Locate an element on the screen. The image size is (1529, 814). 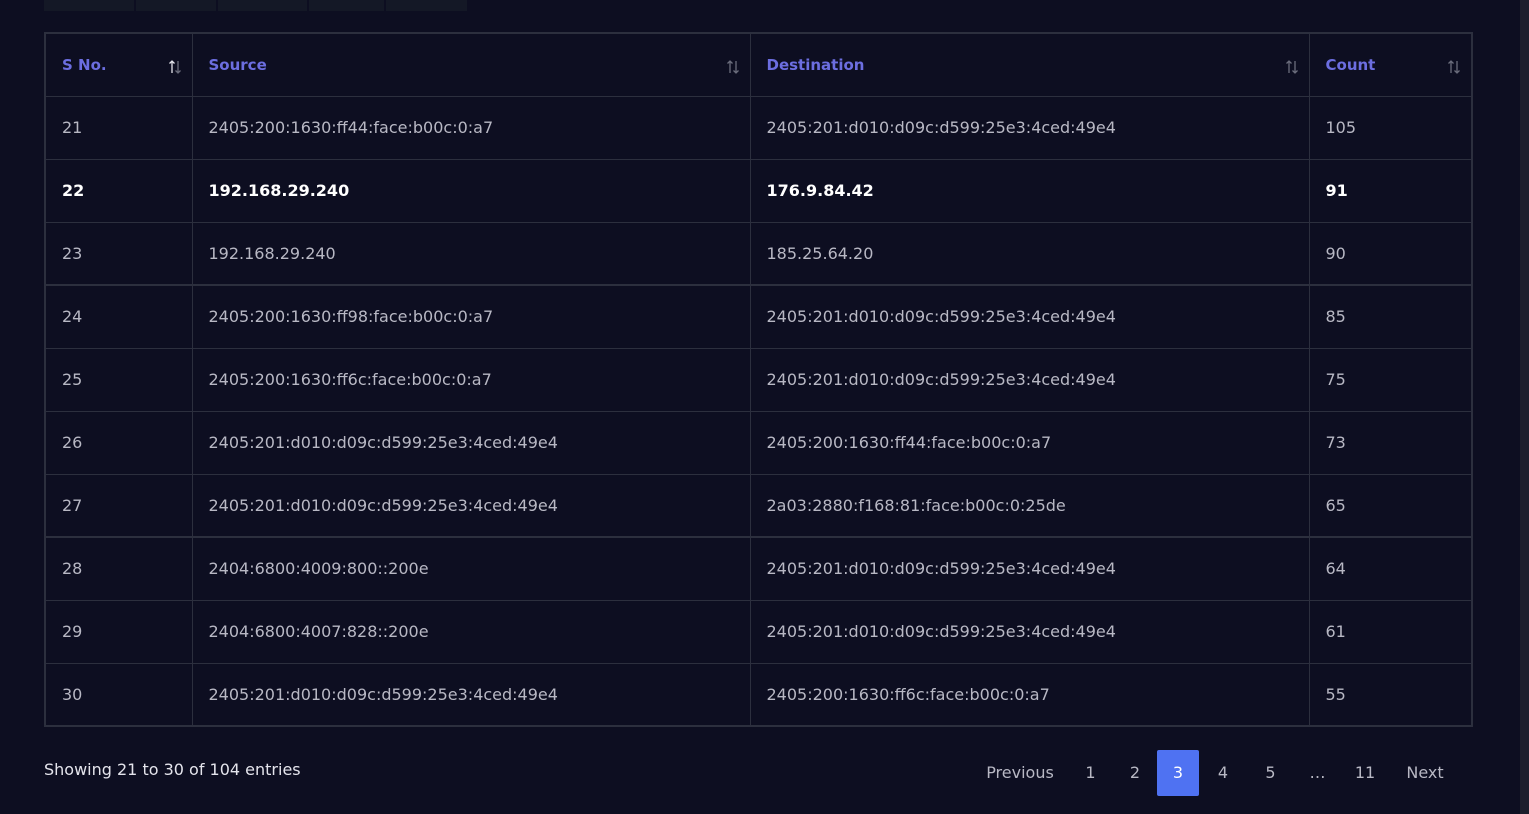
next-page-button: Next is located at coordinates (1425, 773).